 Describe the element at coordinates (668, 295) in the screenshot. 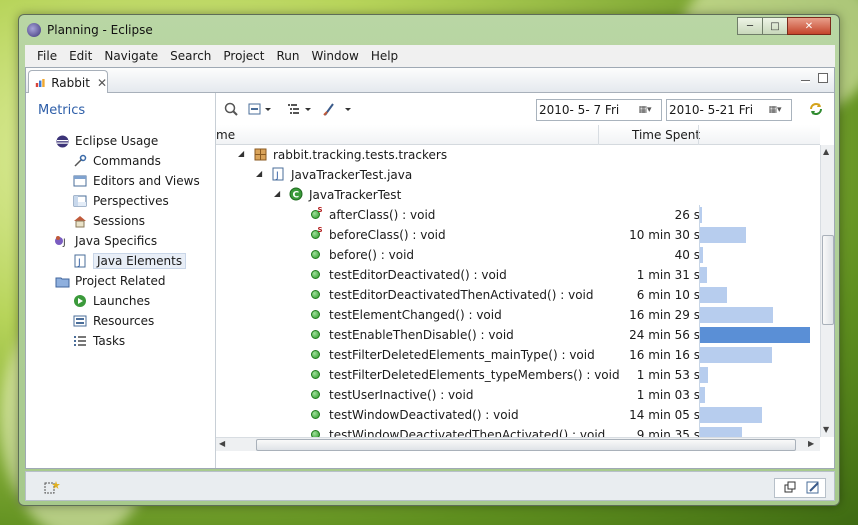

I see `time-spent-value: 6 min 10 s` at that location.